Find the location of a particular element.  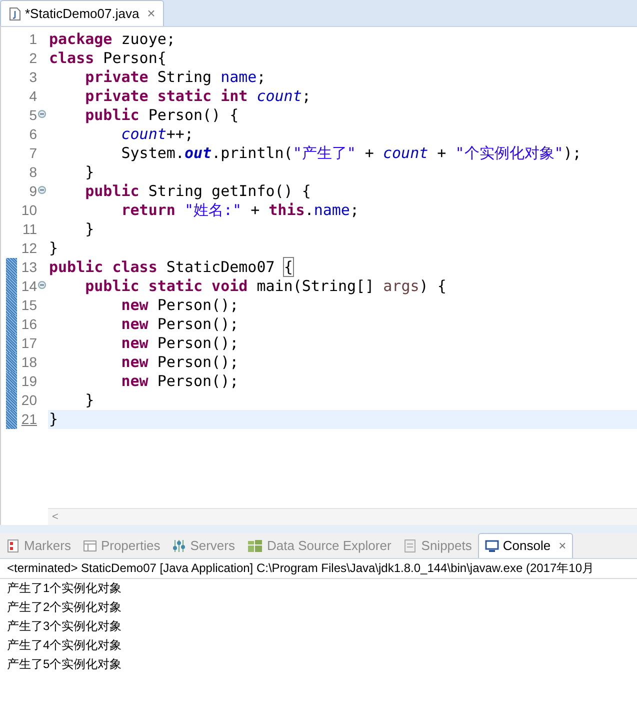

code-text: public class StaticDemo07 { is located at coordinates (170, 267).